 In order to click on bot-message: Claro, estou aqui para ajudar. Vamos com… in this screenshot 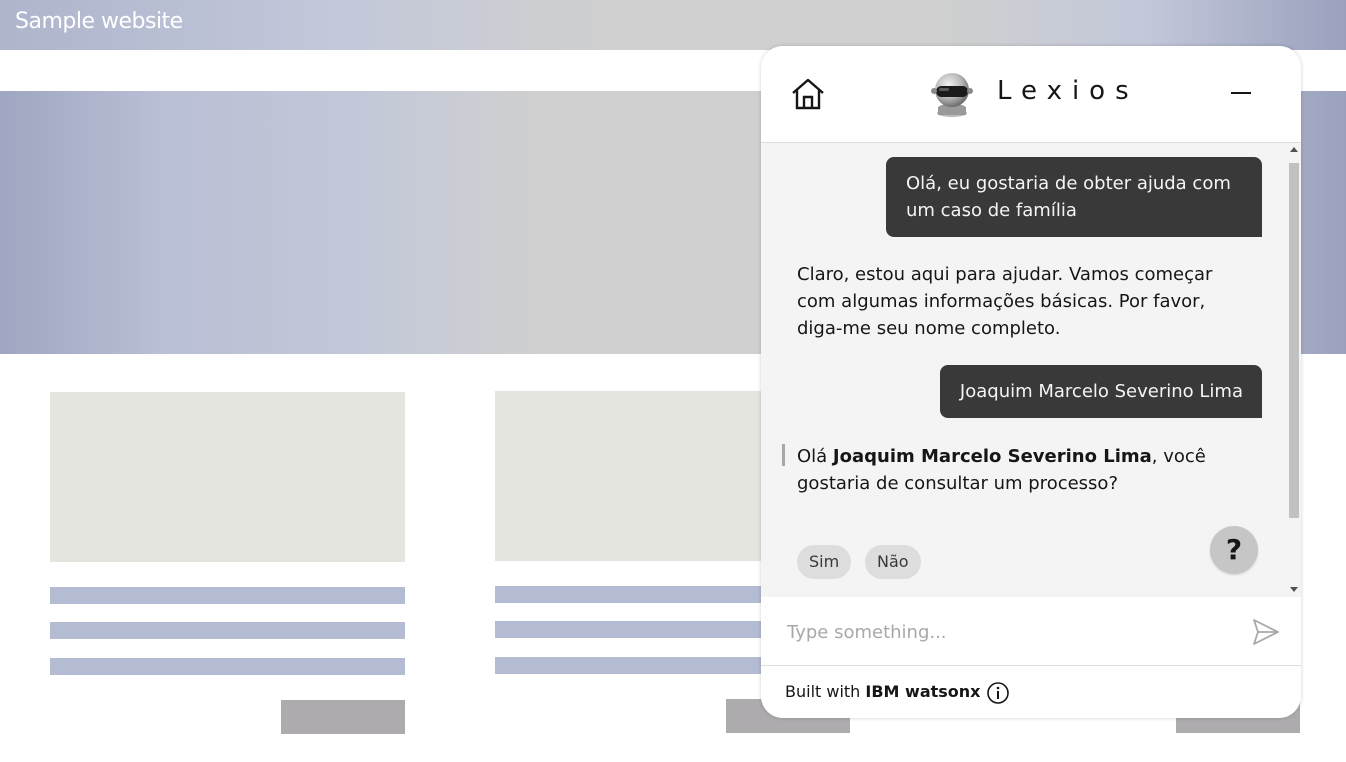, I will do `click(1017, 301)`.